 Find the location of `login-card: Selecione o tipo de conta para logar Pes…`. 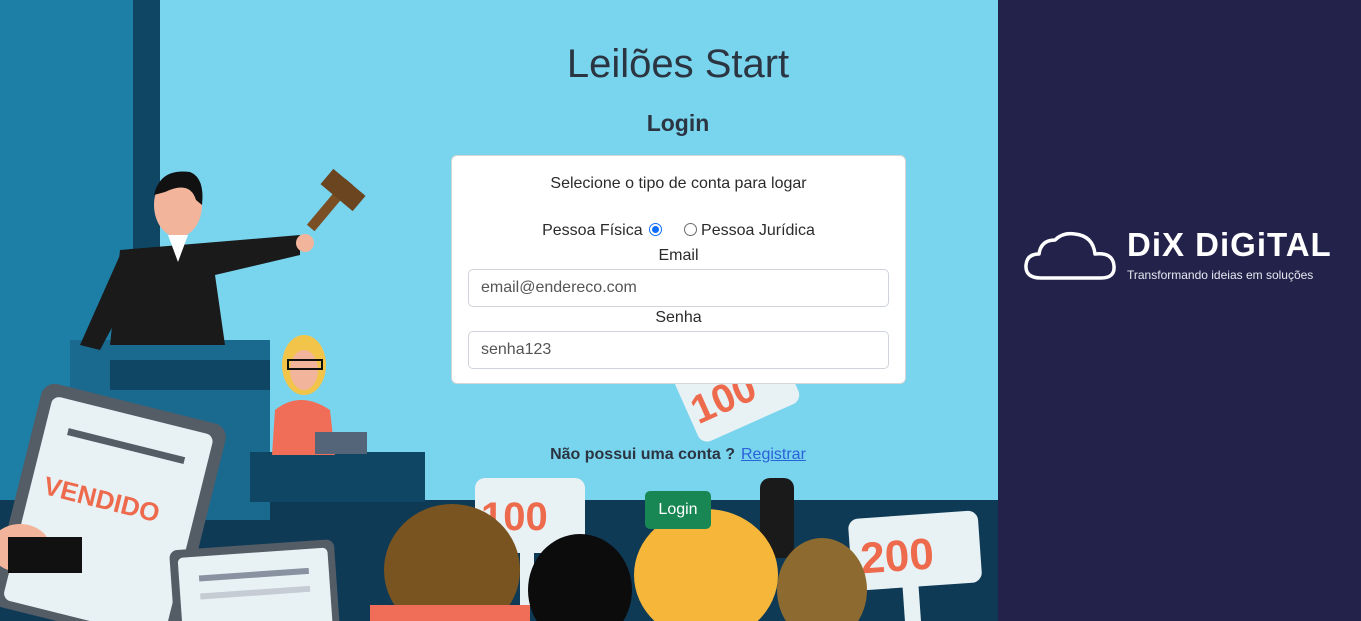

login-card: Selecione o tipo de conta para logar Pes… is located at coordinates (678, 269).